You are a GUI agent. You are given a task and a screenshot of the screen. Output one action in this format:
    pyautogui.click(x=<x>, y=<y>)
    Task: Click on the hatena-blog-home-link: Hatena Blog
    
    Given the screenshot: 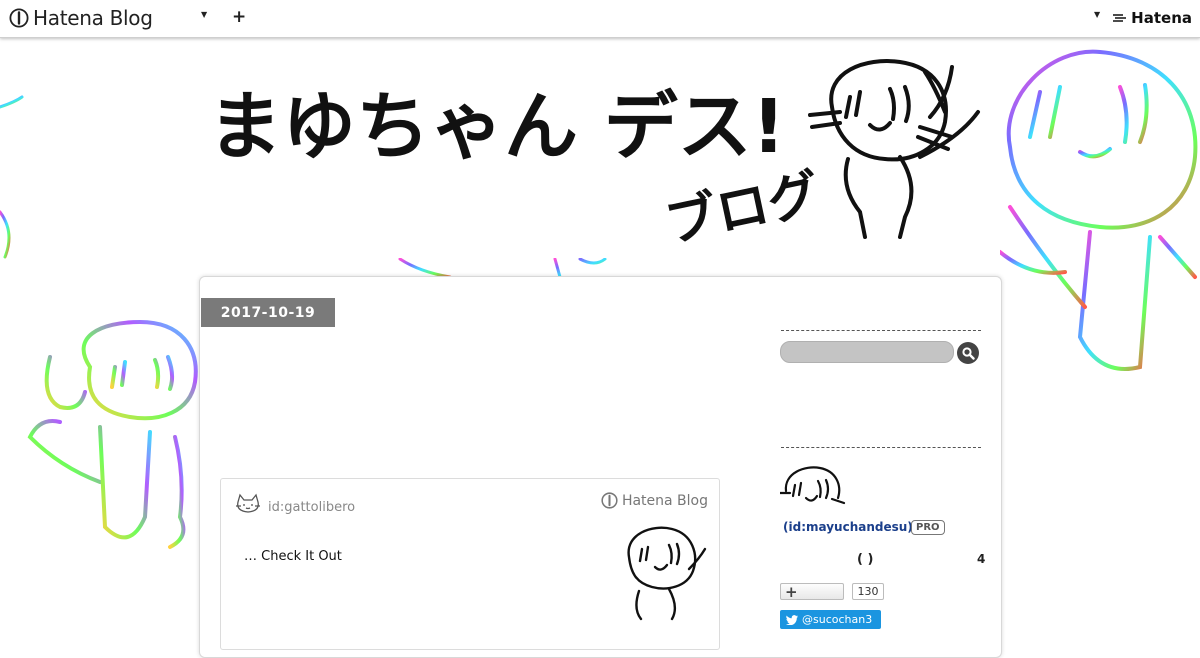 What is the action you would take?
    pyautogui.click(x=81, y=18)
    